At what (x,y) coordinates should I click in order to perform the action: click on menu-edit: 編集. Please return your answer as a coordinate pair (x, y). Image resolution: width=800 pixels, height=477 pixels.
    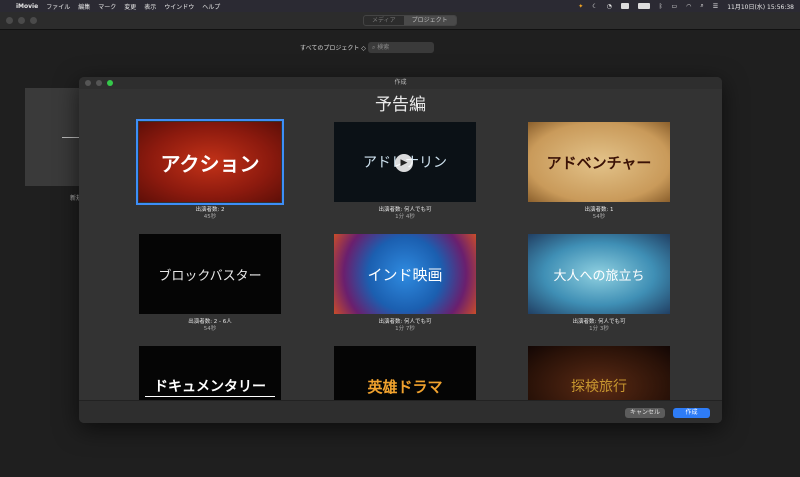
    Looking at the image, I should click on (84, 6).